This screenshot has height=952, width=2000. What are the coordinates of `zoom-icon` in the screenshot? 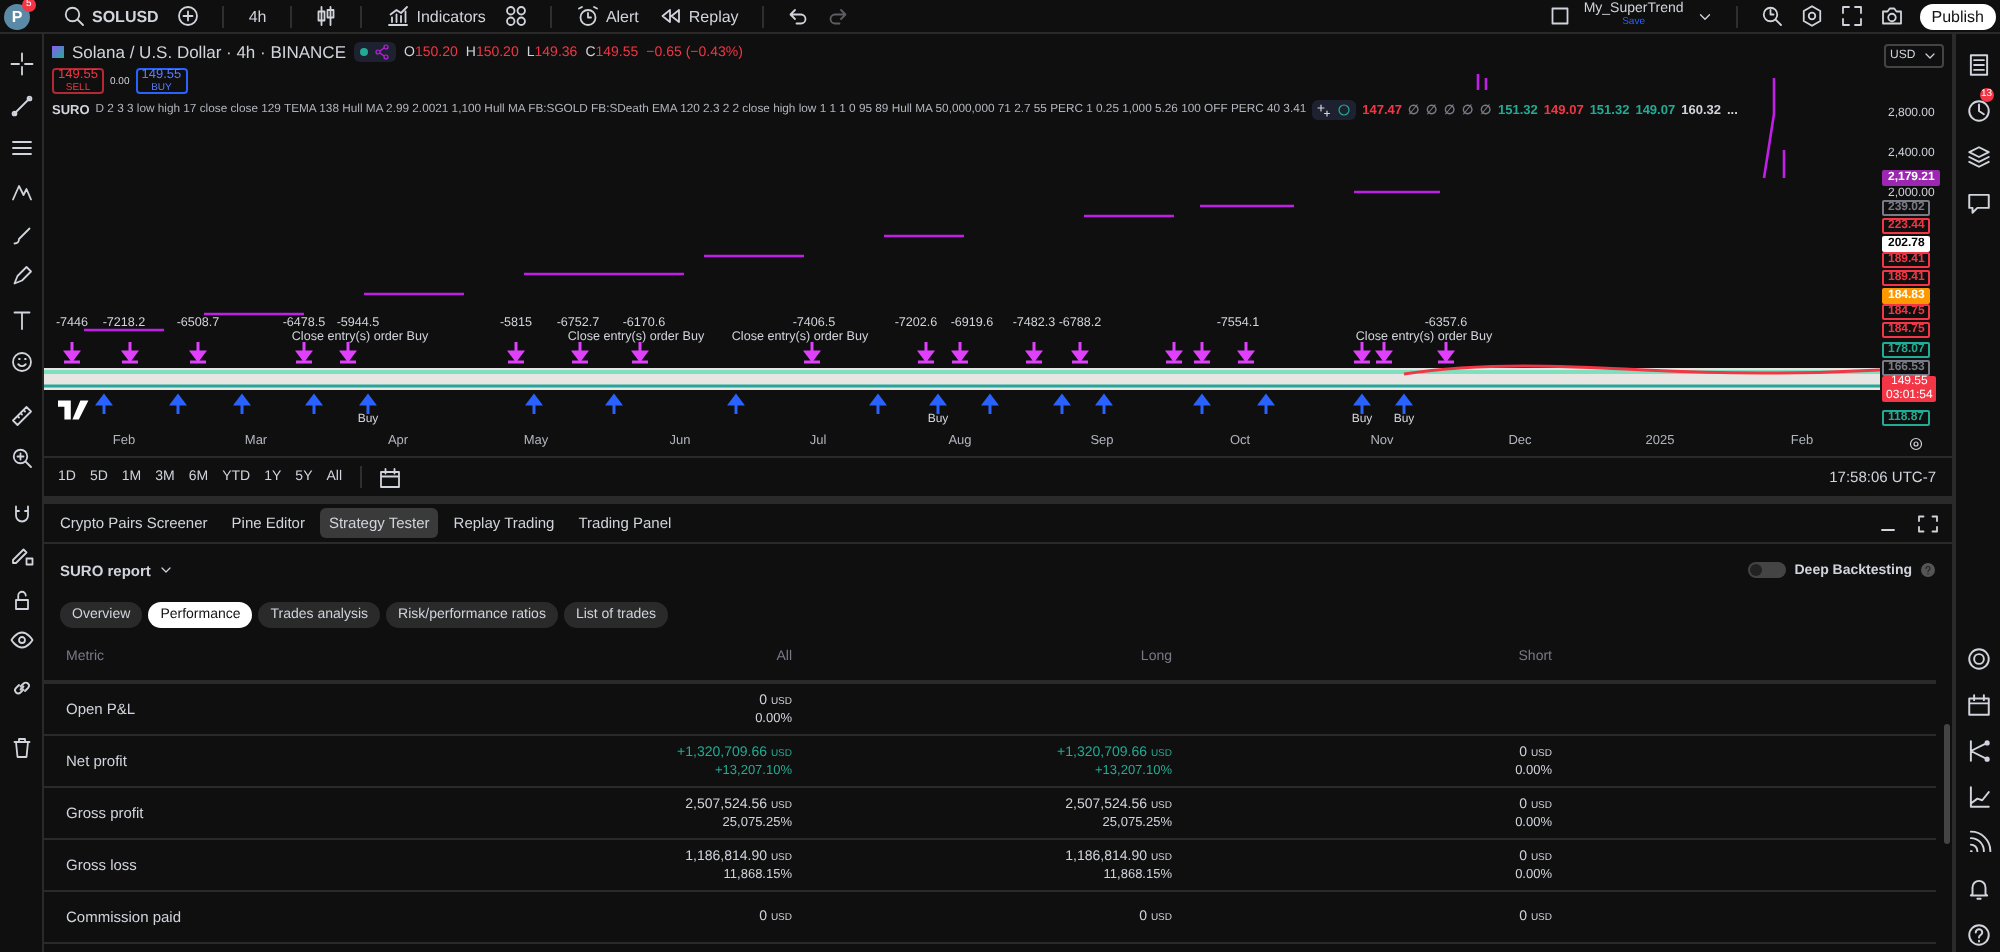 It's located at (21, 458).